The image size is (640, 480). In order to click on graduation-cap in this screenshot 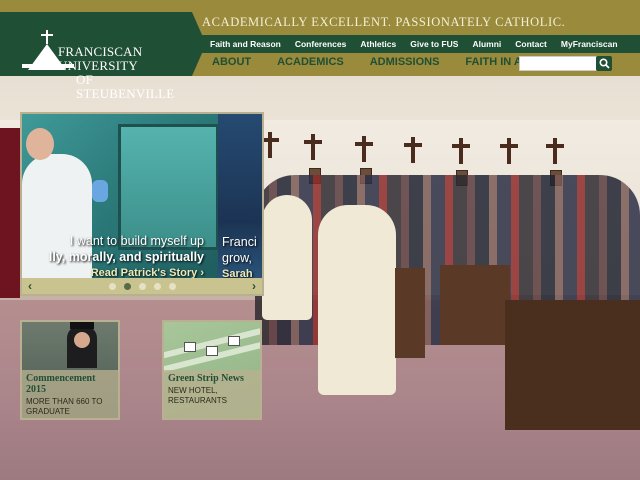, I will do `click(82, 325)`.